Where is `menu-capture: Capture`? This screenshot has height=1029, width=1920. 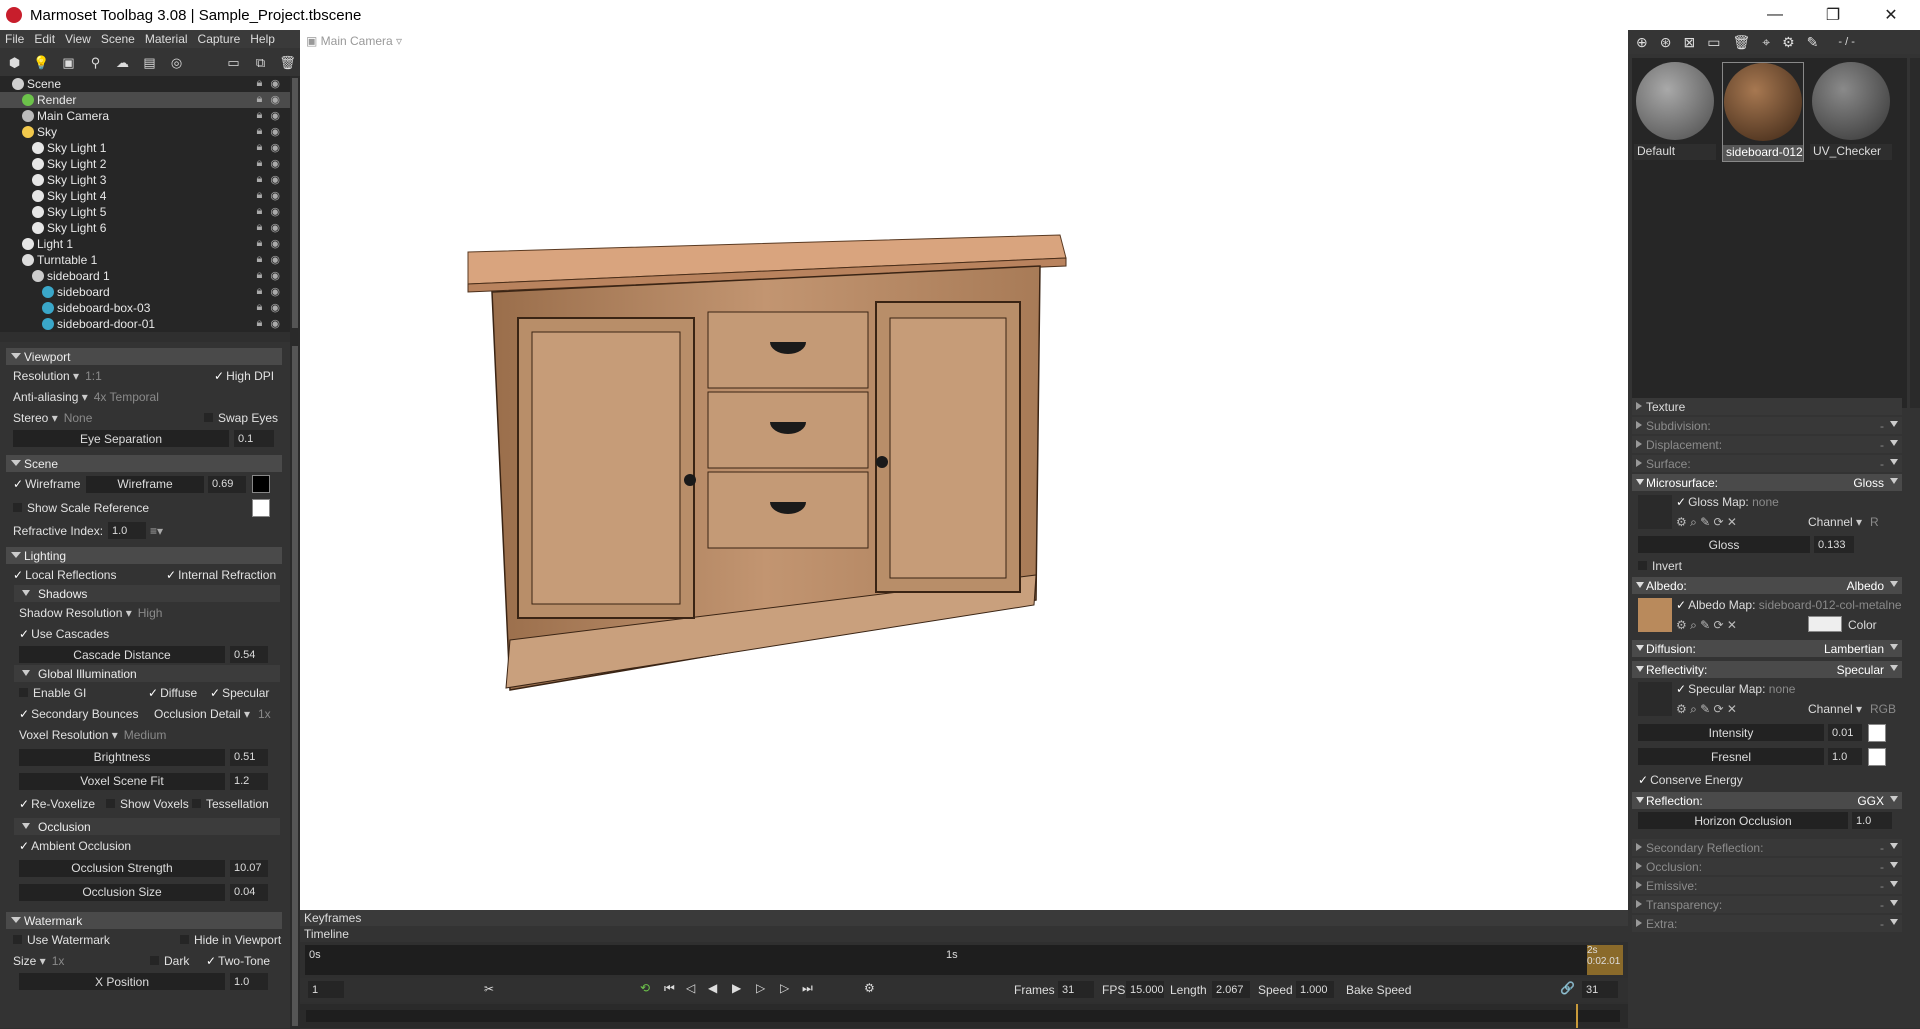 menu-capture: Capture is located at coordinates (219, 39).